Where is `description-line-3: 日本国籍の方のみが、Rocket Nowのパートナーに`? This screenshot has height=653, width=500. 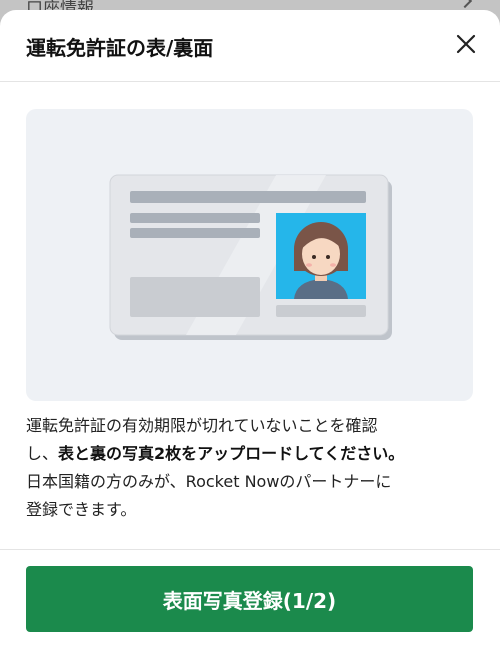 description-line-3: 日本国籍の方のみが、Rocket Nowのパートナーに is located at coordinates (209, 481).